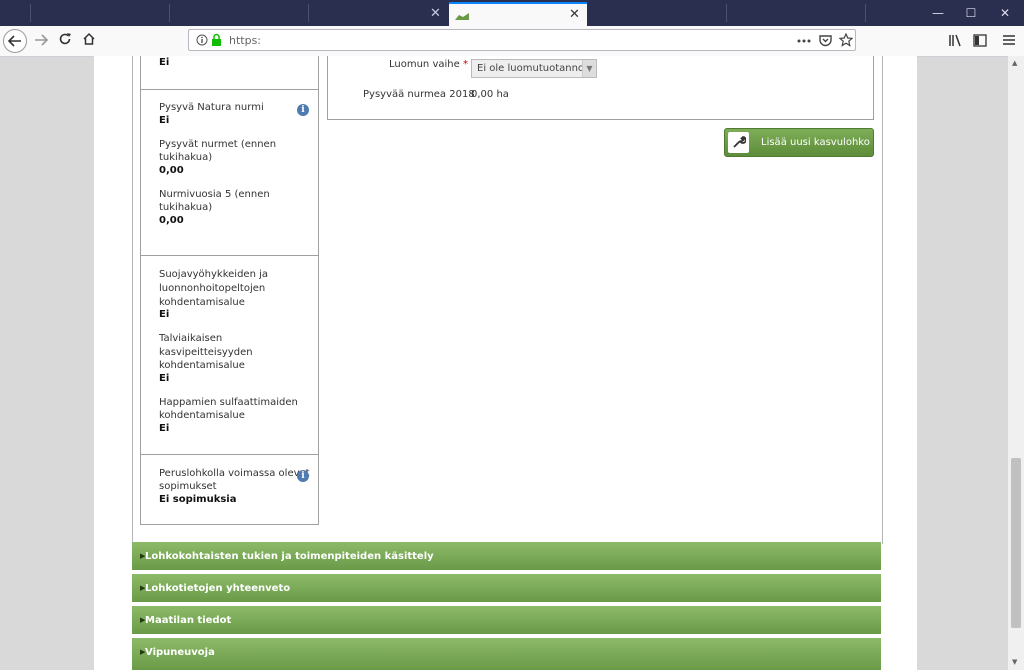 Image resolution: width=1024 pixels, height=670 pixels. What do you see at coordinates (218, 144) in the screenshot?
I see `pysyvat-label-1: Pysyvät nurmet (ennen` at bounding box center [218, 144].